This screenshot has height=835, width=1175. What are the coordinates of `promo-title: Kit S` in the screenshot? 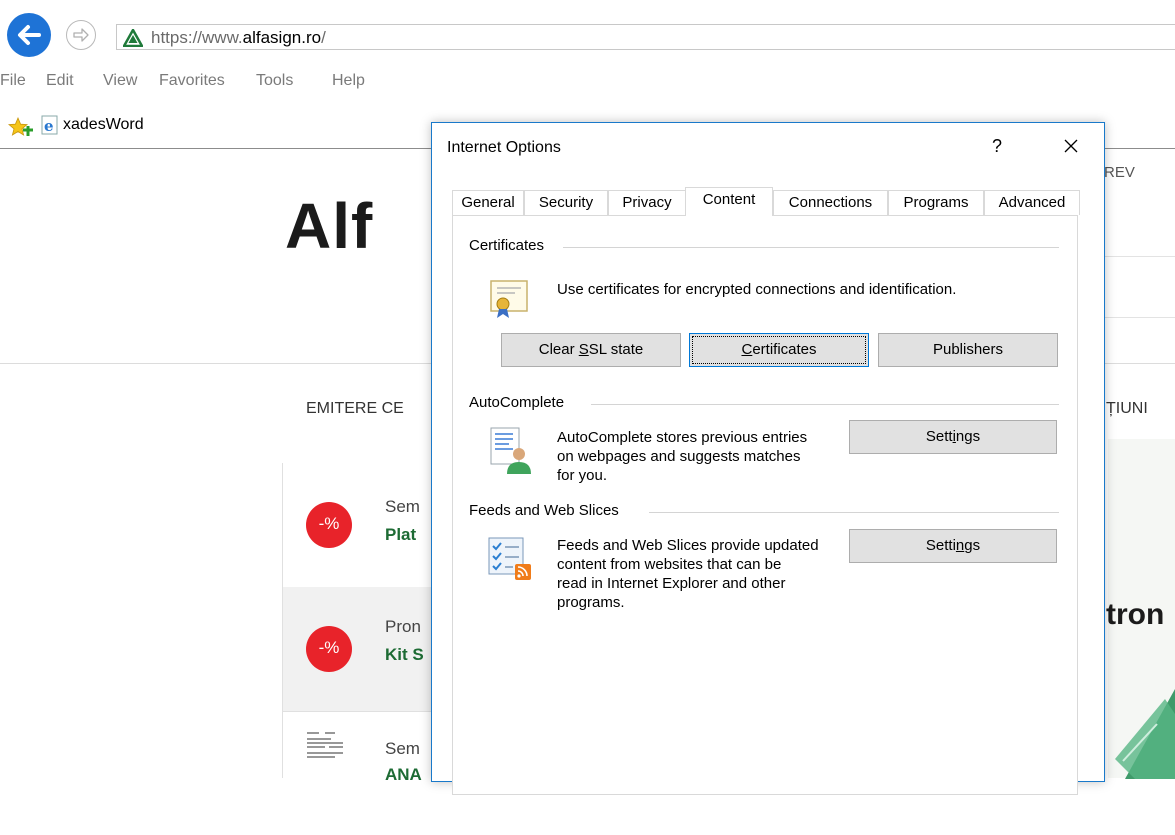 It's located at (404, 655).